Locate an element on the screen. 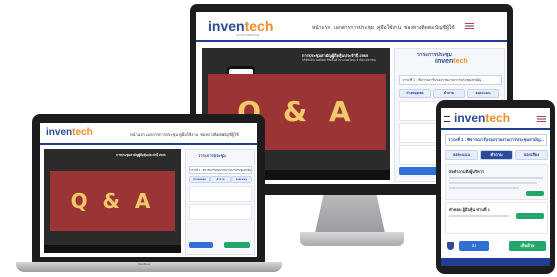 Image resolution: width=557 pixels, height=277 pixels. desktop-logo: inventech is located at coordinates (240, 26).